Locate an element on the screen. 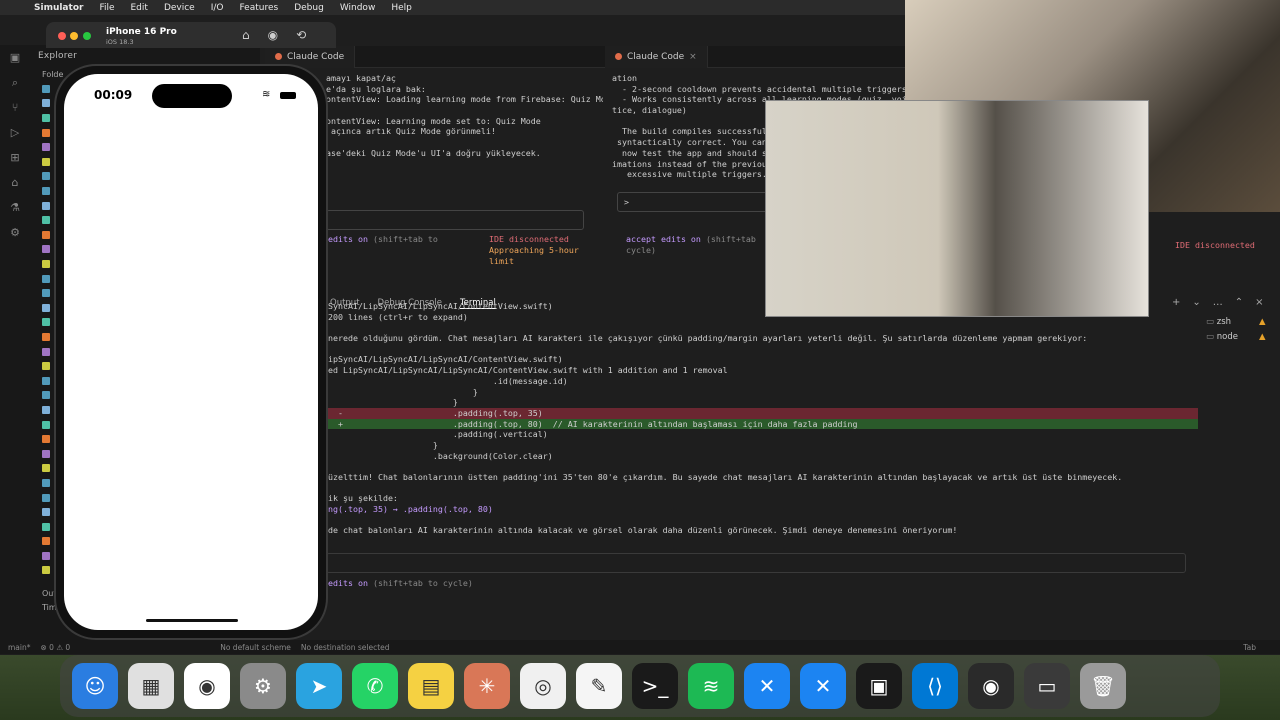  spotify-icon: ≋ is located at coordinates (711, 686).